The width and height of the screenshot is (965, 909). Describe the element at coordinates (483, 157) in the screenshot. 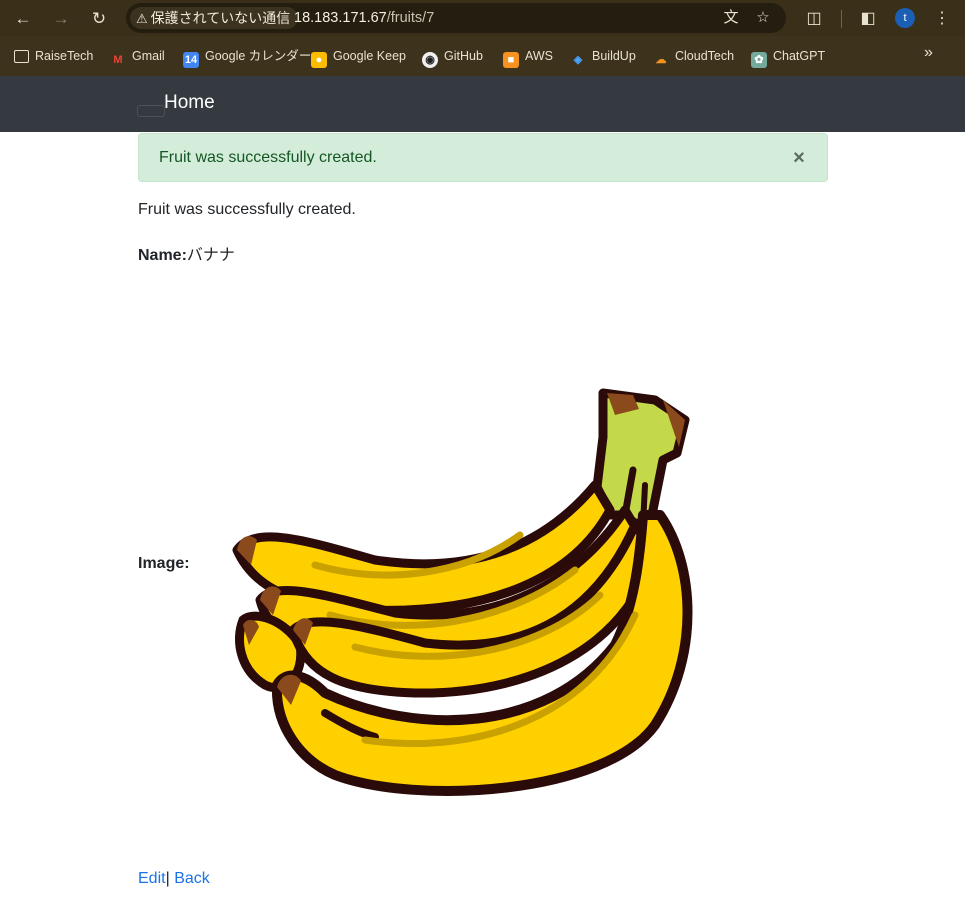

I see `success-alert: Fruit was successfully created. ×` at that location.